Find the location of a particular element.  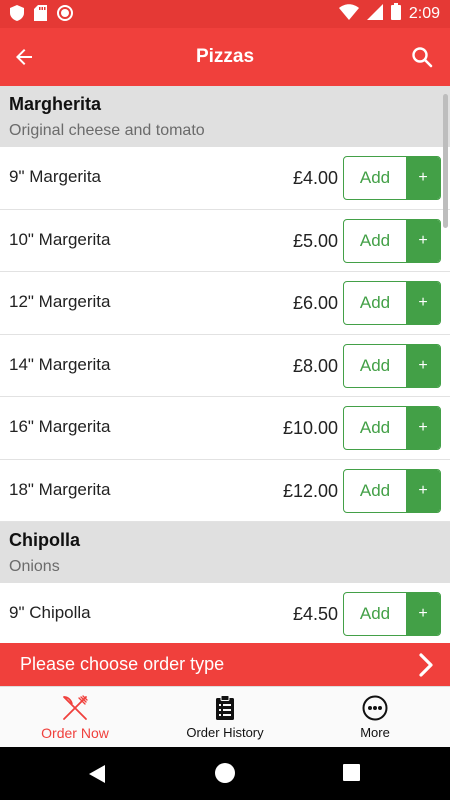

nav-order-now: Order Now is located at coordinates (75, 717).